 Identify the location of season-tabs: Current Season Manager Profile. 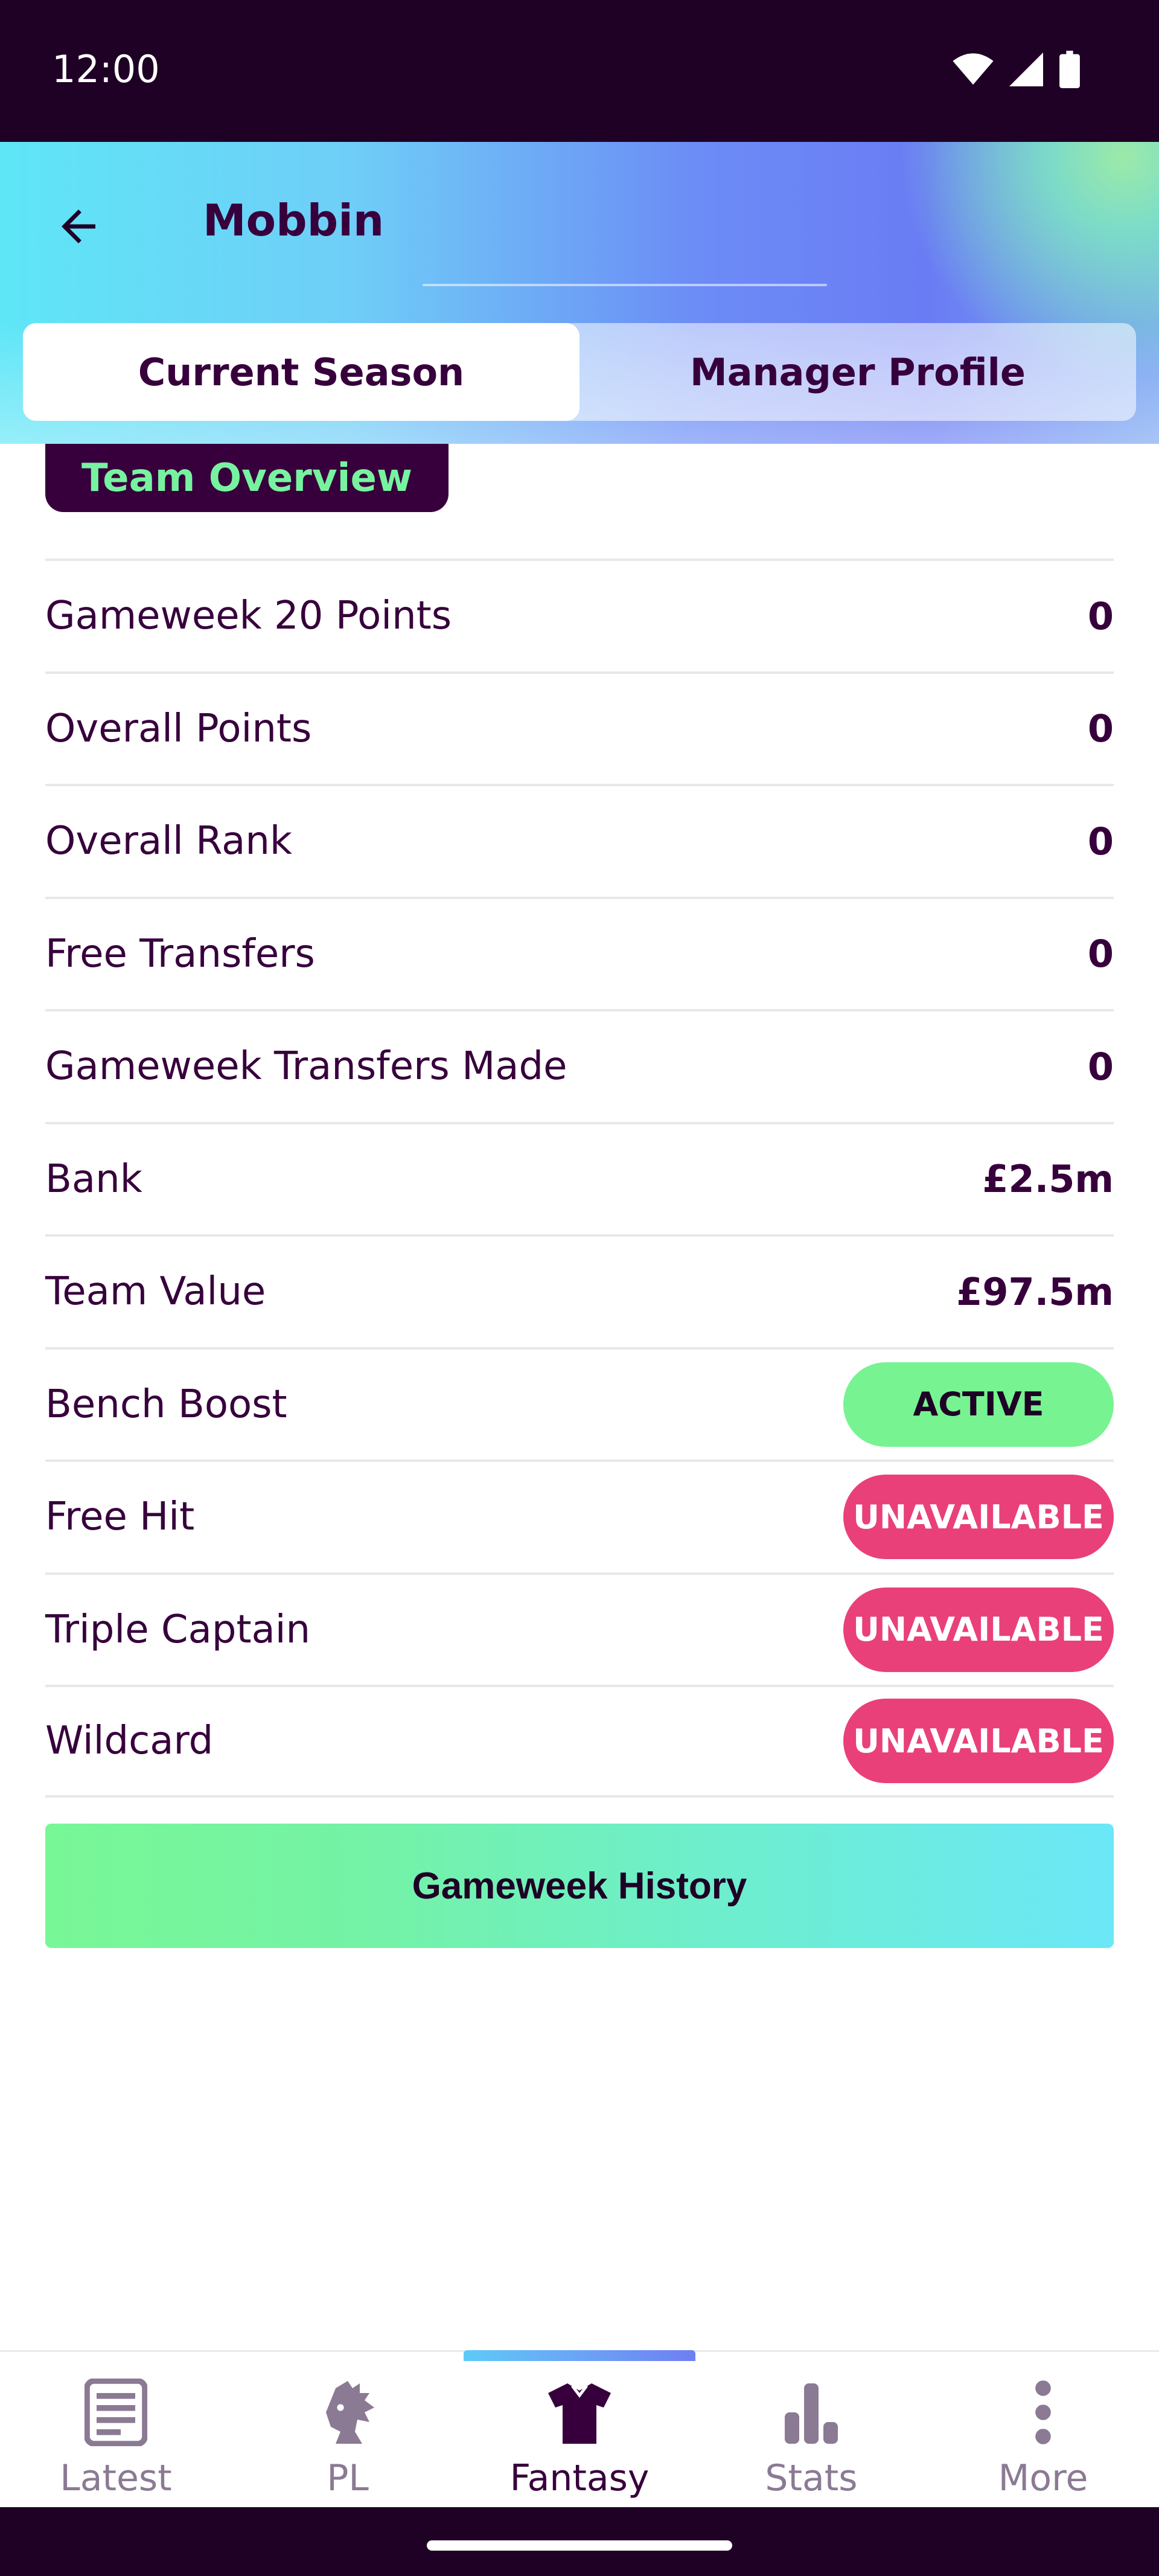
(579, 372).